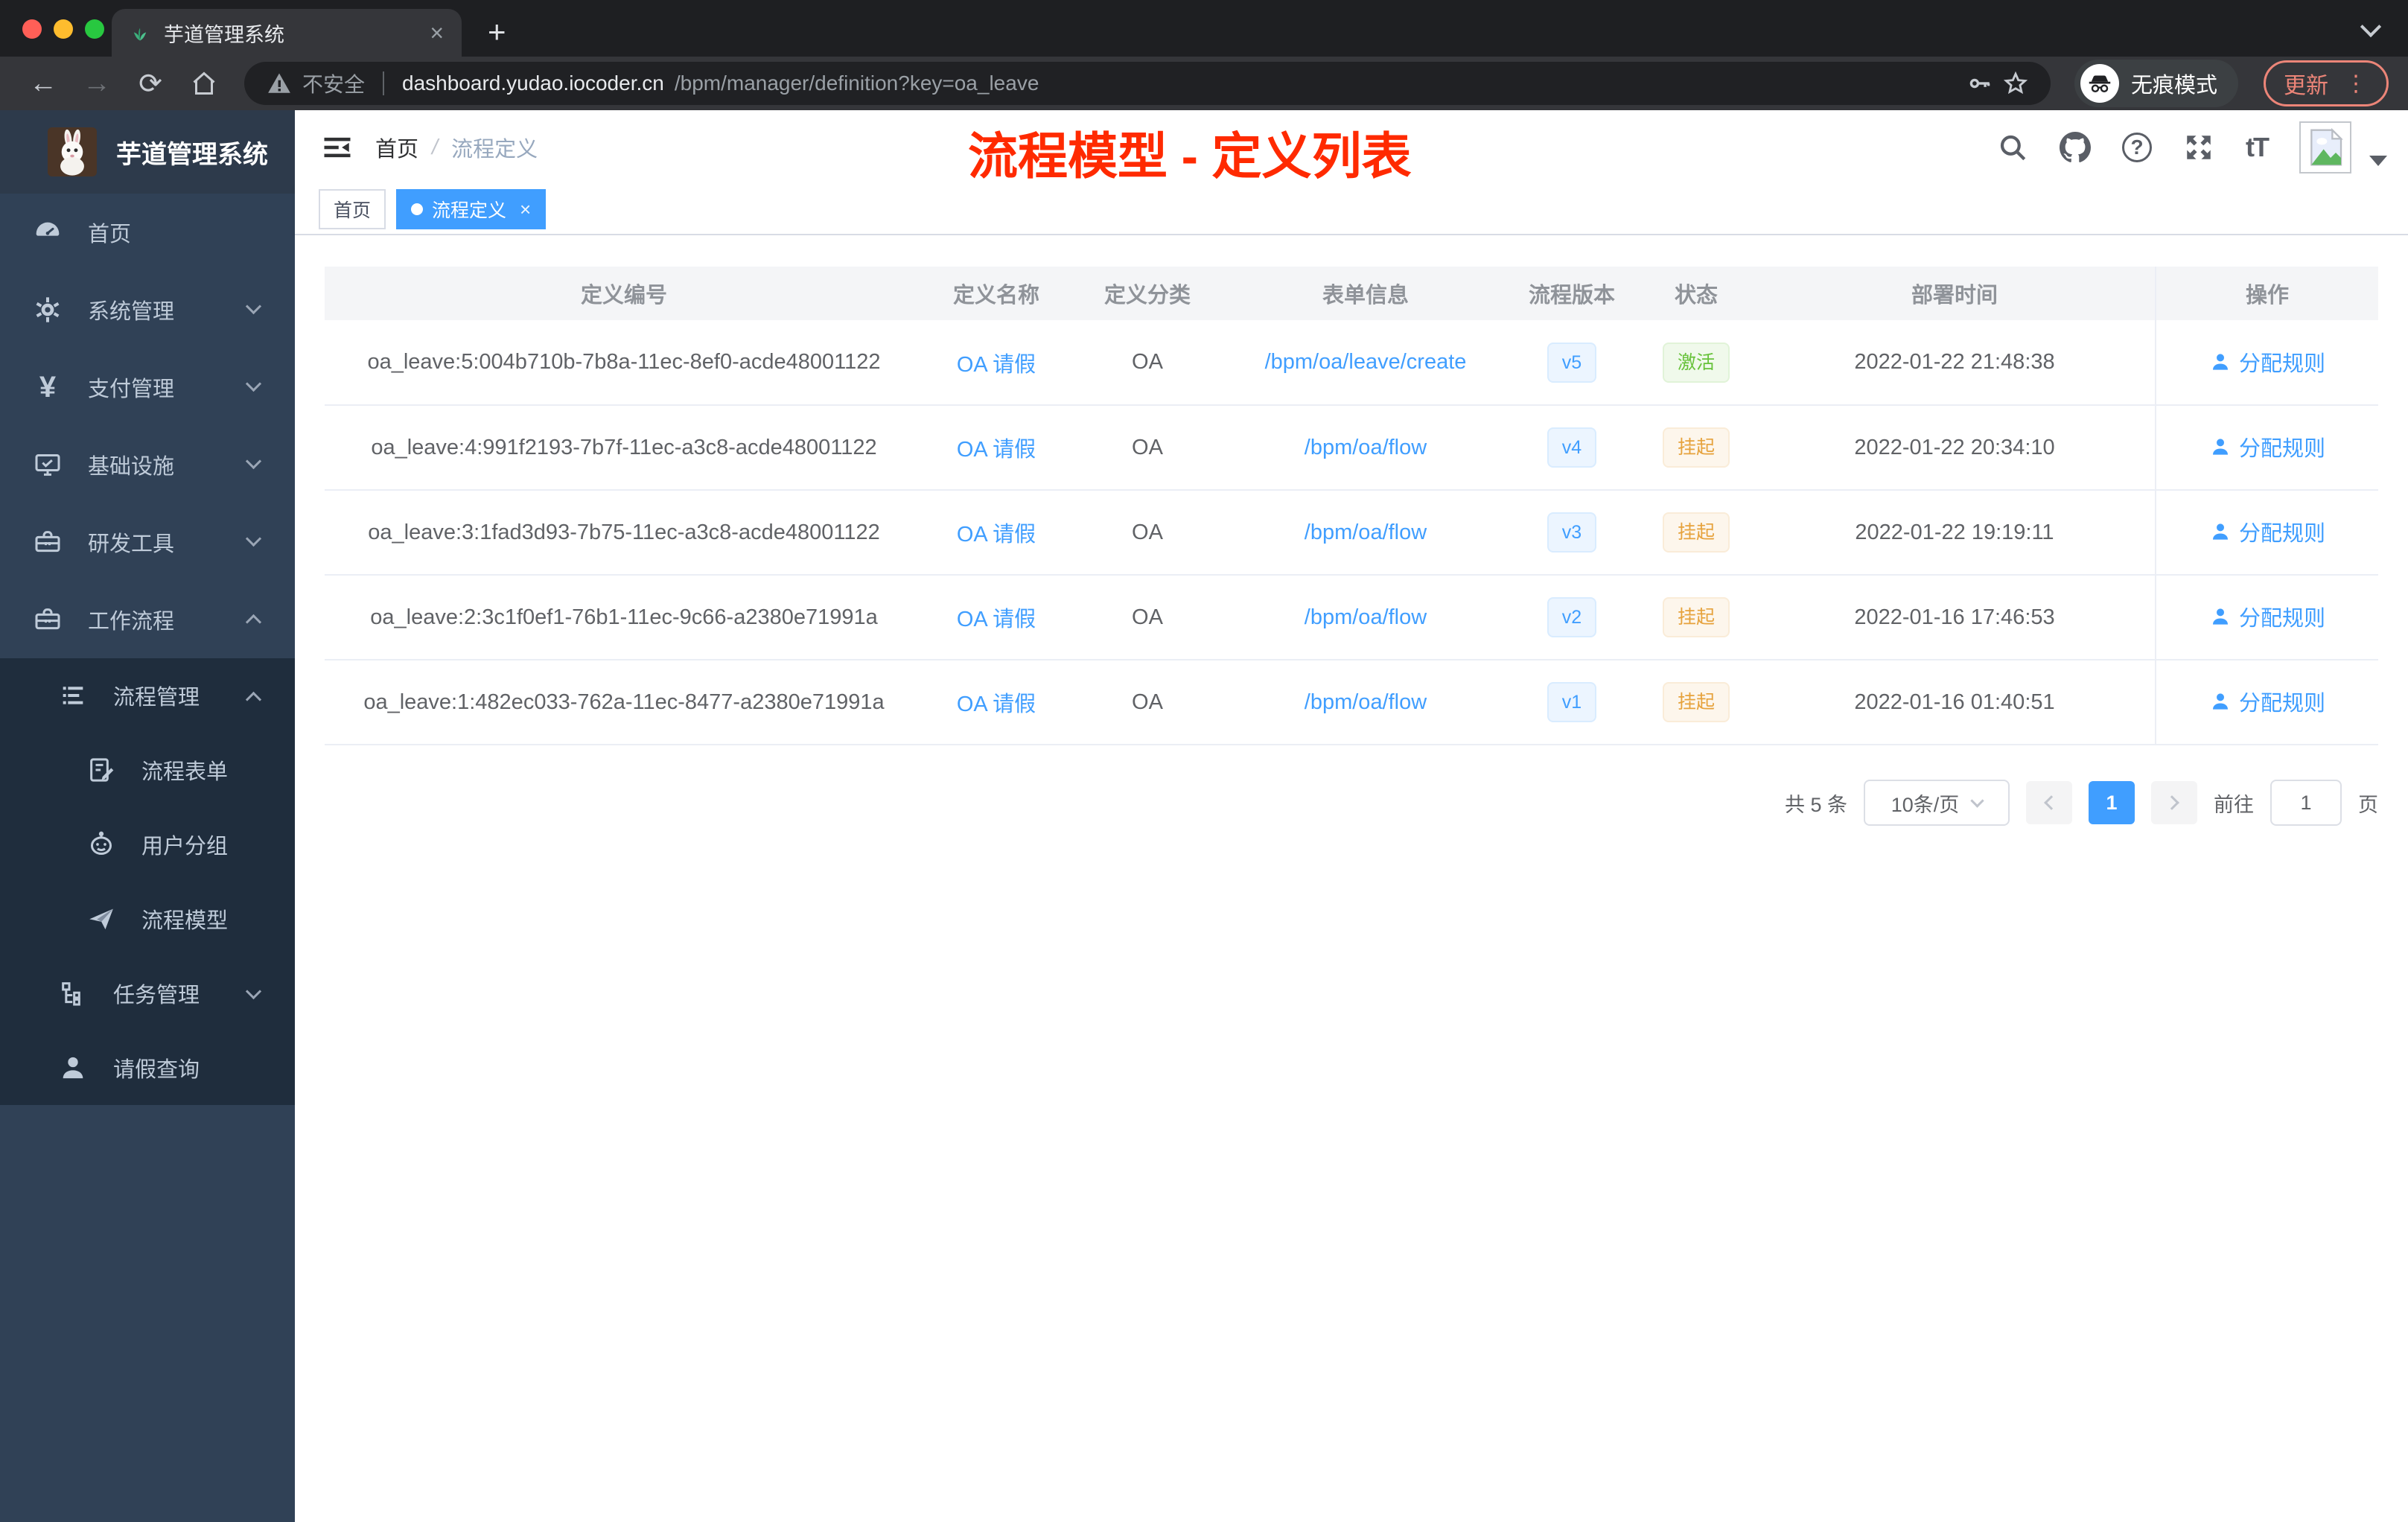 The height and width of the screenshot is (1522, 2408). Describe the element at coordinates (147, 232) in the screenshot. I see `sidebar-item-home: 首页` at that location.